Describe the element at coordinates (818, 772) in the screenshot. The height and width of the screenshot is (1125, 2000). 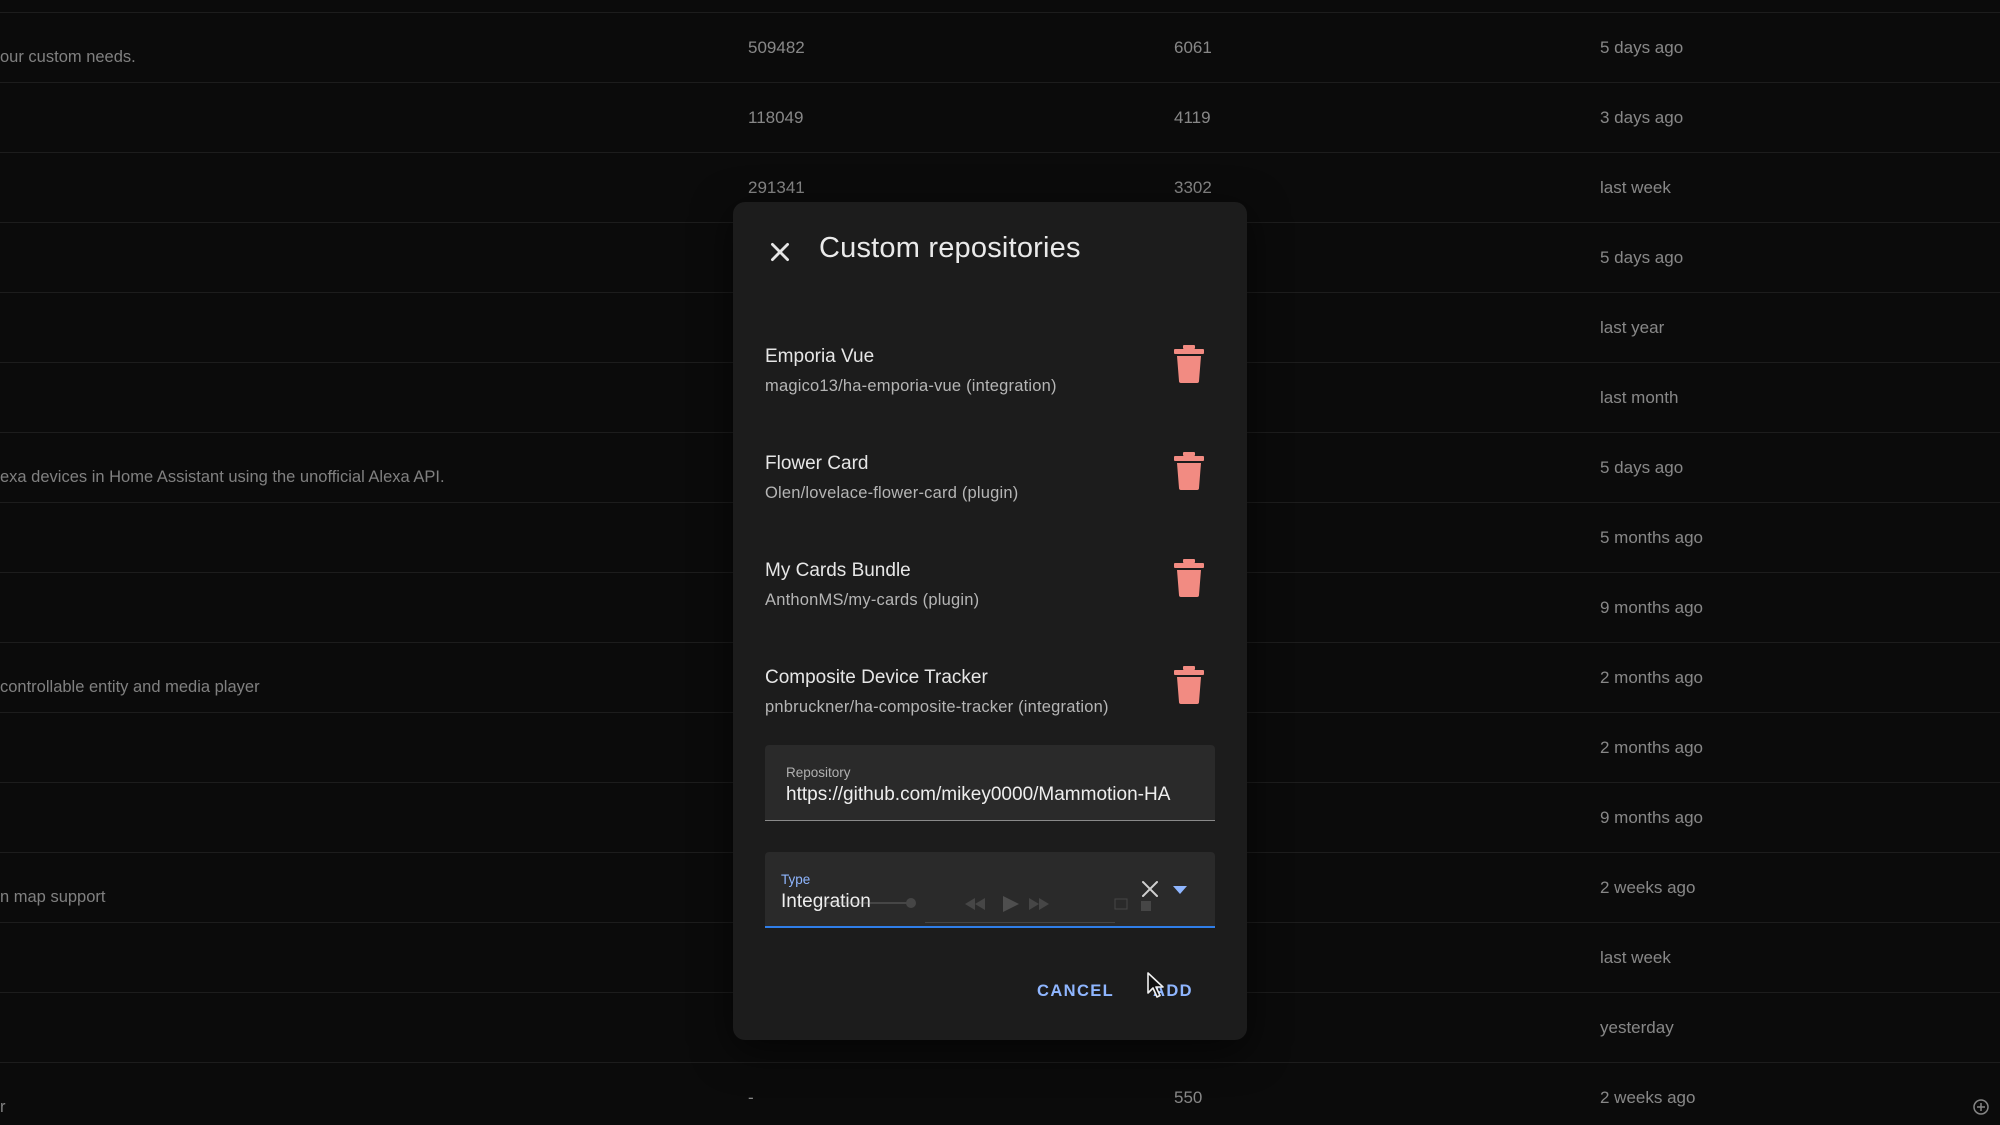
I see `repository-label: Repository` at that location.